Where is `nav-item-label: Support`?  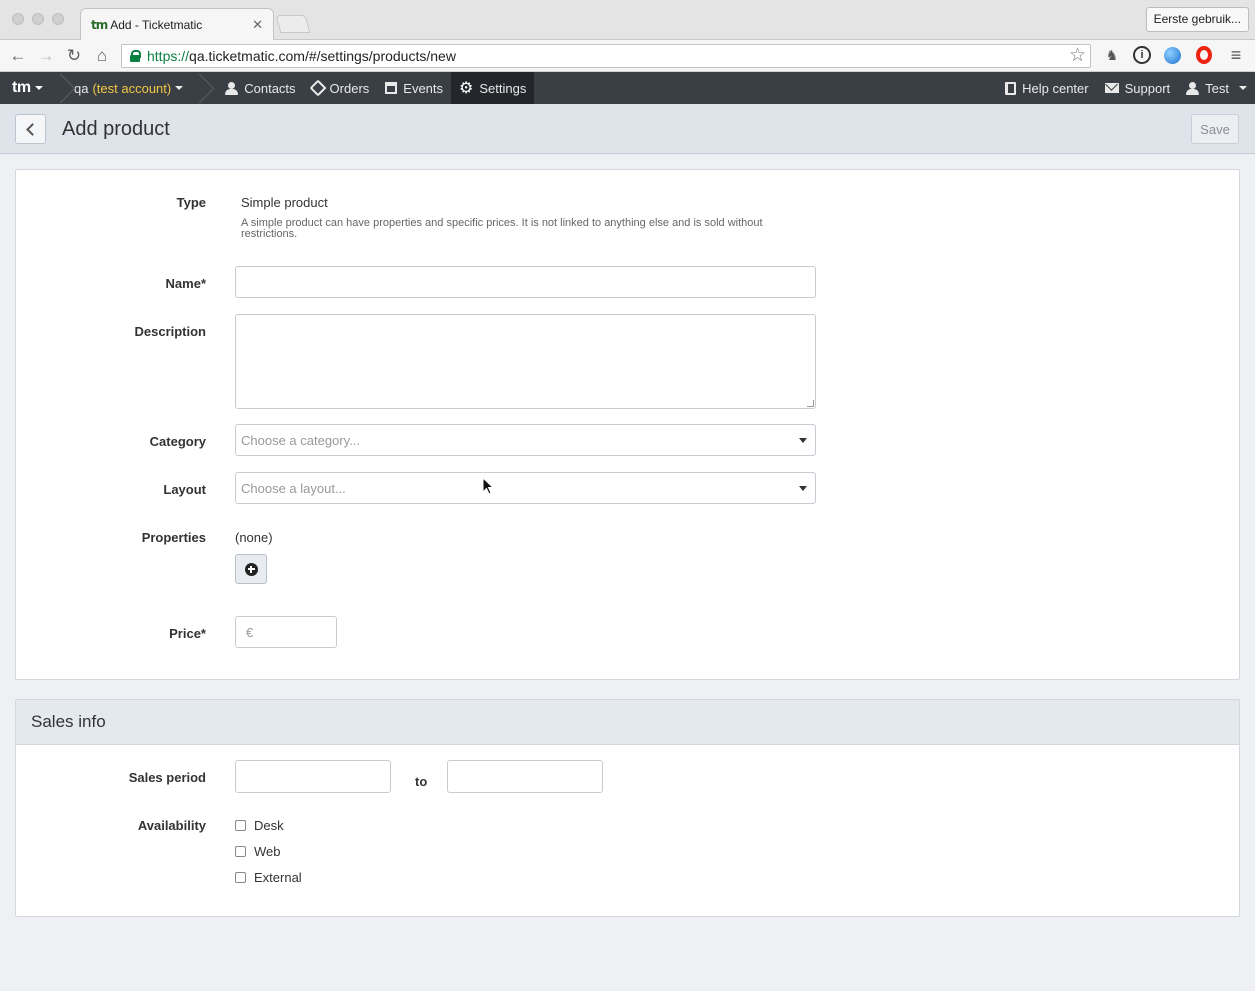
nav-item-label: Support is located at coordinates (1147, 88).